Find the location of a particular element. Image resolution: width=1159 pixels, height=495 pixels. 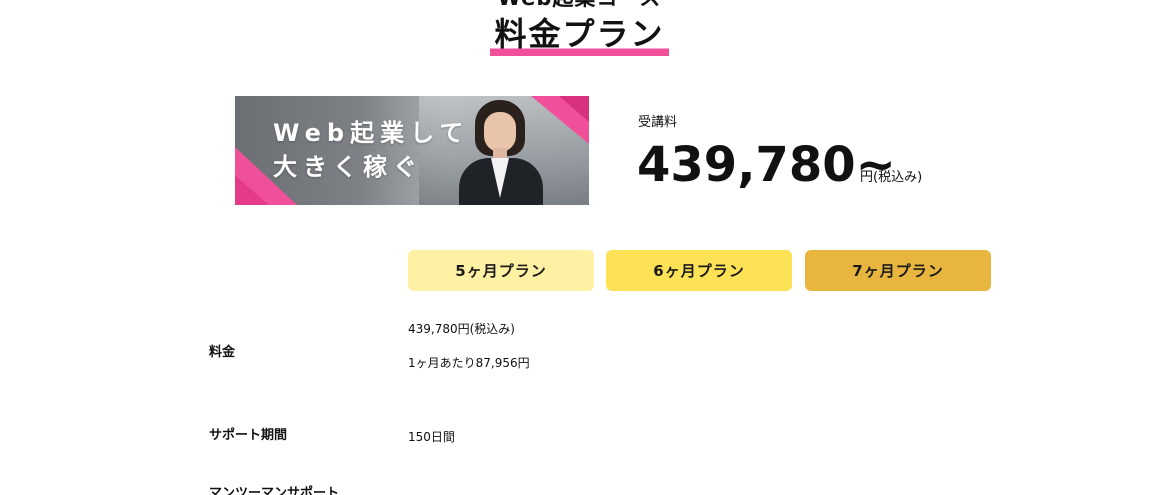

fee-amount: 439,780~ is located at coordinates (766, 165).